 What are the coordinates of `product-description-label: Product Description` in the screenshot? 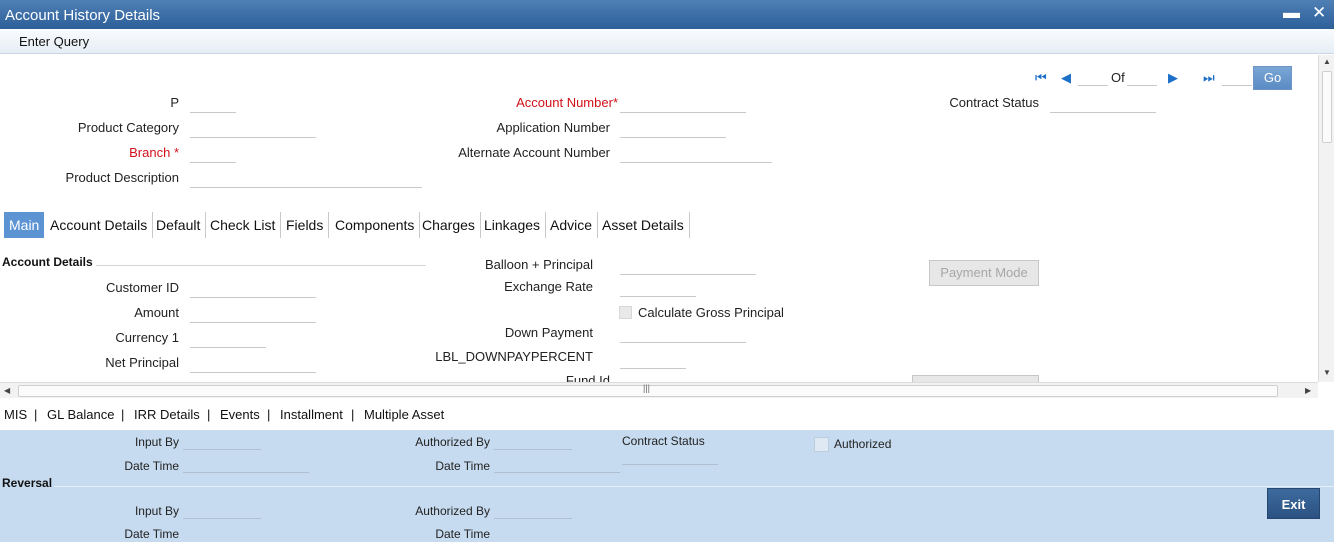 It's located at (122, 177).